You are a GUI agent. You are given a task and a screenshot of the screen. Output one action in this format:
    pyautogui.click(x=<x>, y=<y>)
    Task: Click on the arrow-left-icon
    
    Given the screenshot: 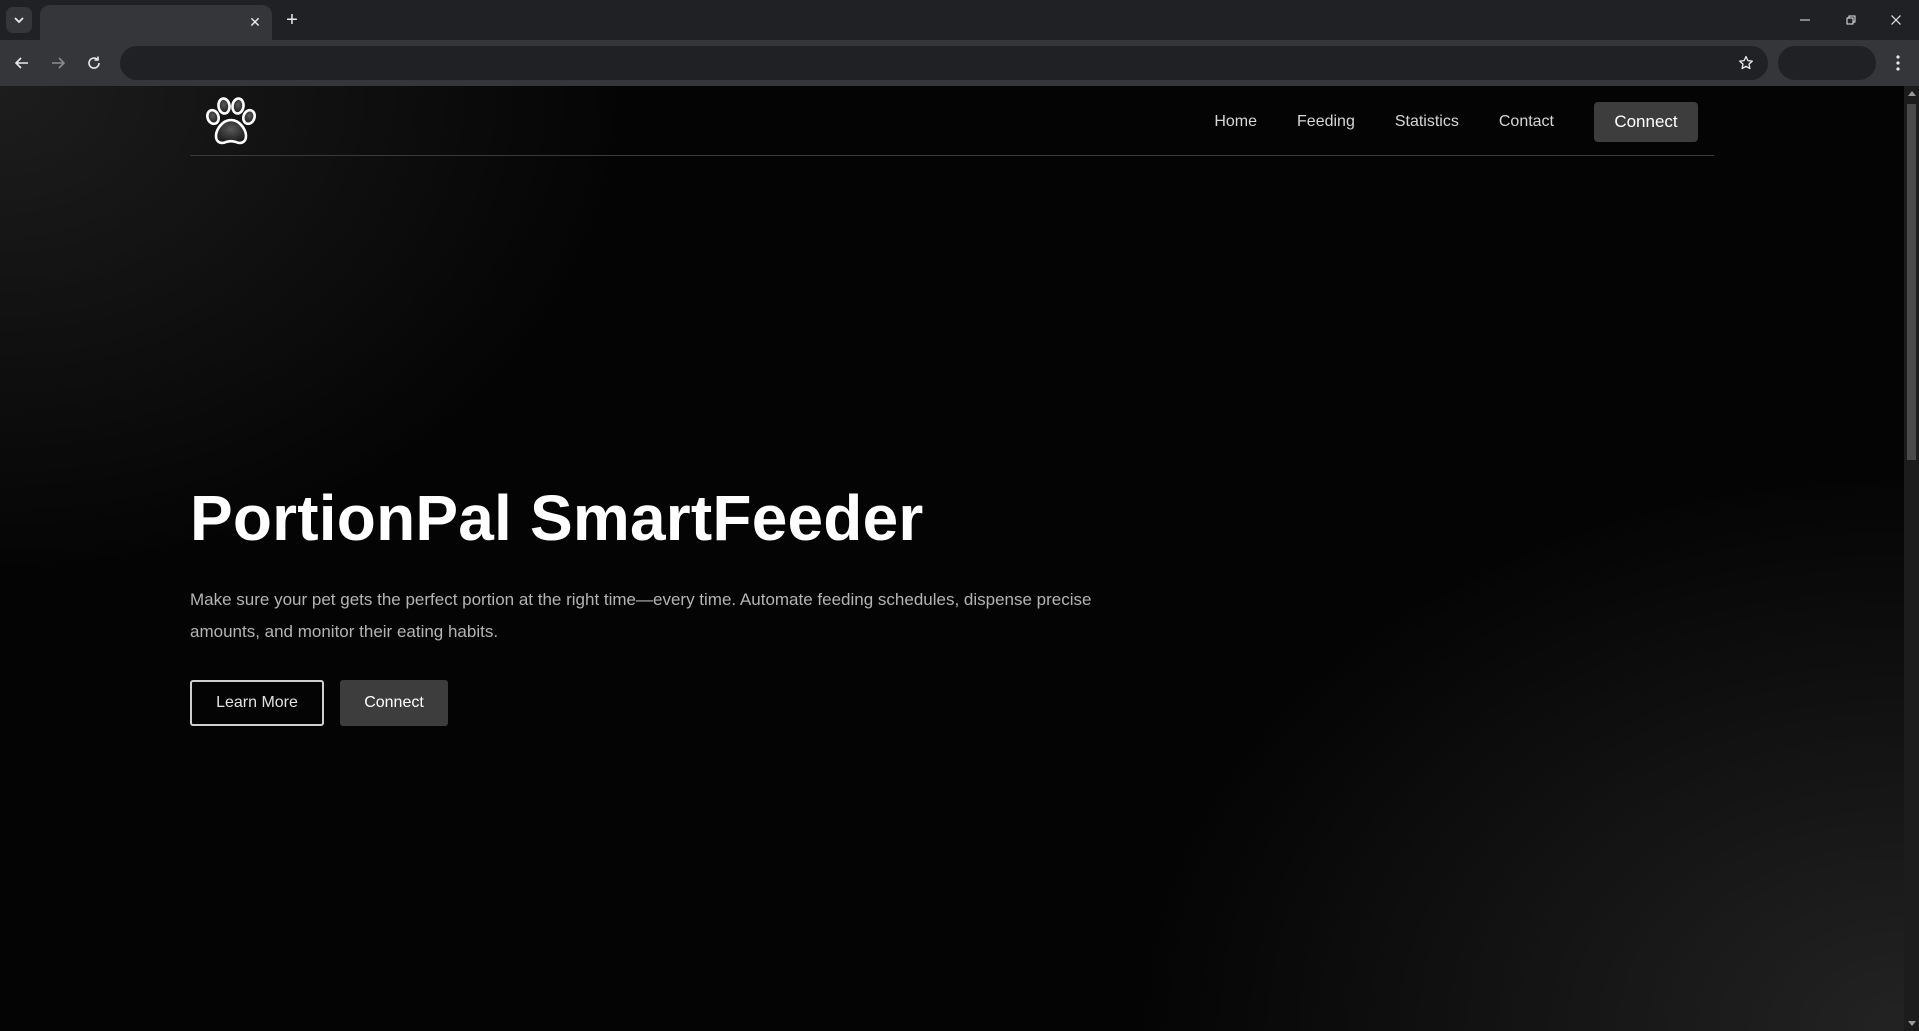 What is the action you would take?
    pyautogui.click(x=21, y=63)
    